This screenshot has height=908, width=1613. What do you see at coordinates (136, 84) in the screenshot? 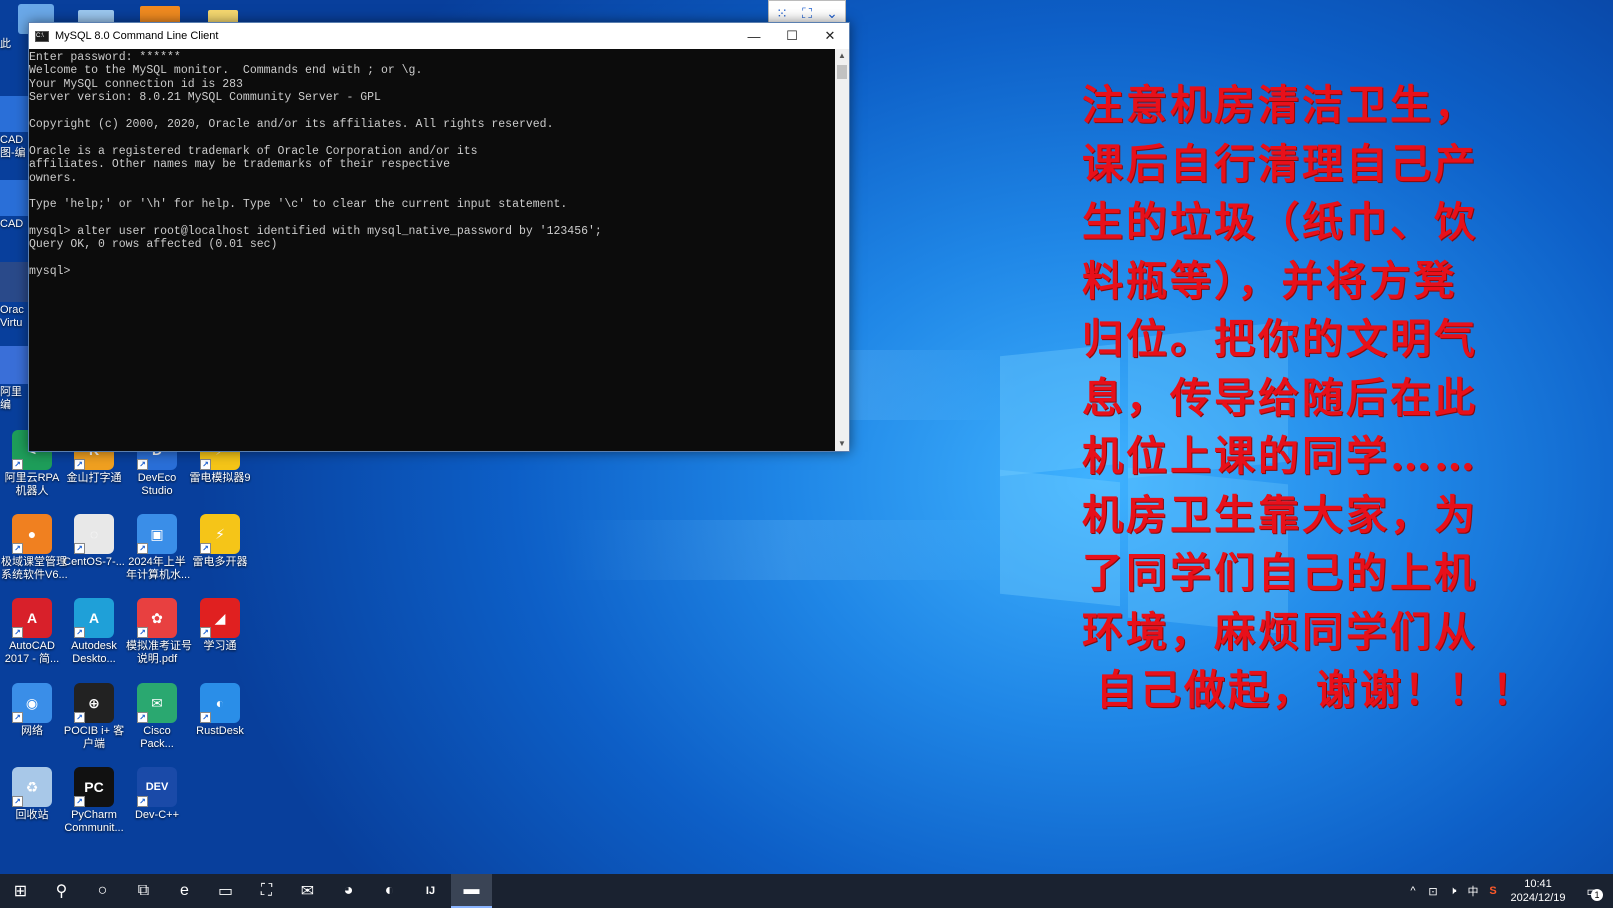
I see `console-line: Your MySQL connection id is 283` at bounding box center [136, 84].